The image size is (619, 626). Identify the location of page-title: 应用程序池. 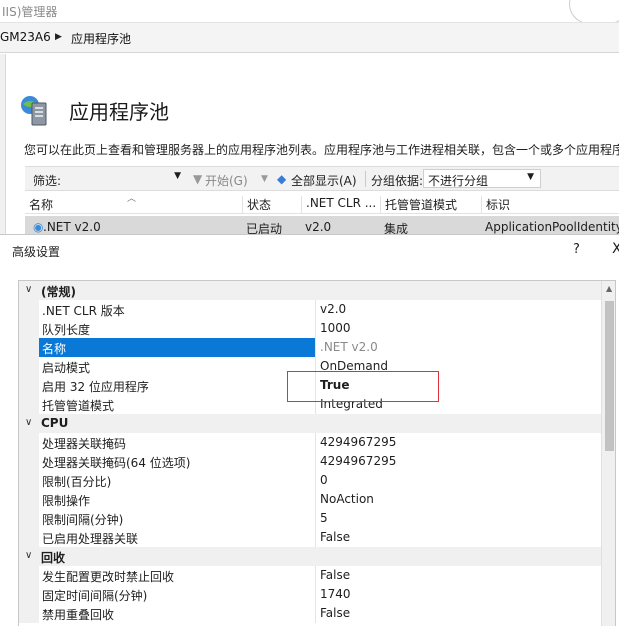
(119, 112).